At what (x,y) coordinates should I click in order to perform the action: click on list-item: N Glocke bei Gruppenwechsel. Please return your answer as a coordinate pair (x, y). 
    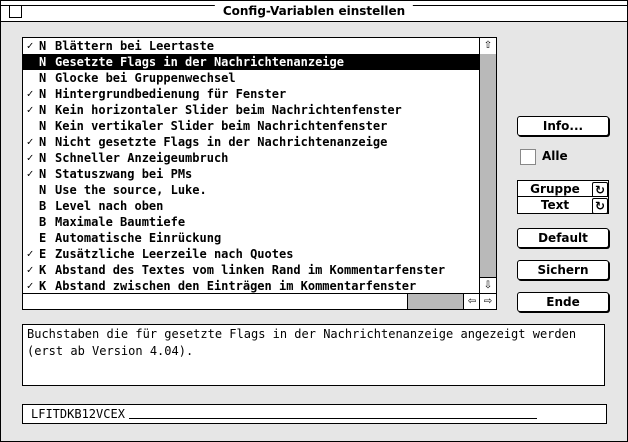
    Looking at the image, I should click on (251, 78).